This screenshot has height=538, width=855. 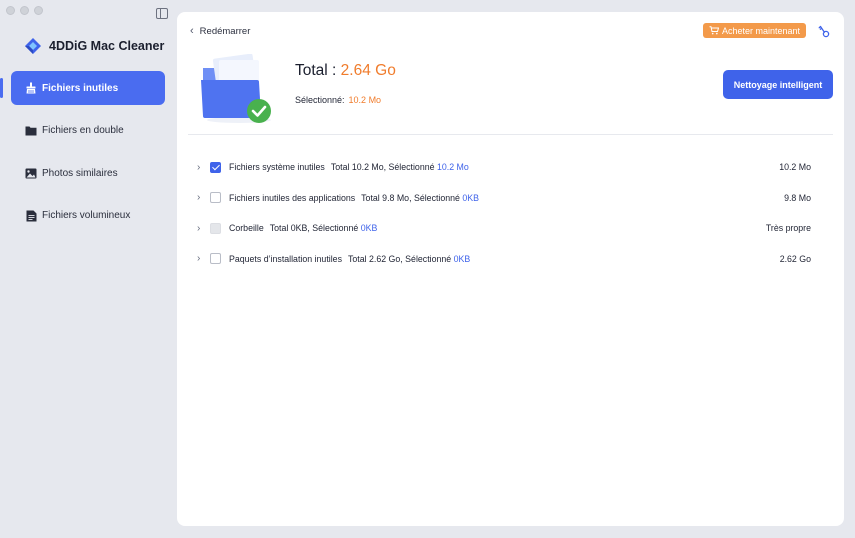 What do you see at coordinates (795, 258) in the screenshot?
I see `row-size: 2.62 Go` at bounding box center [795, 258].